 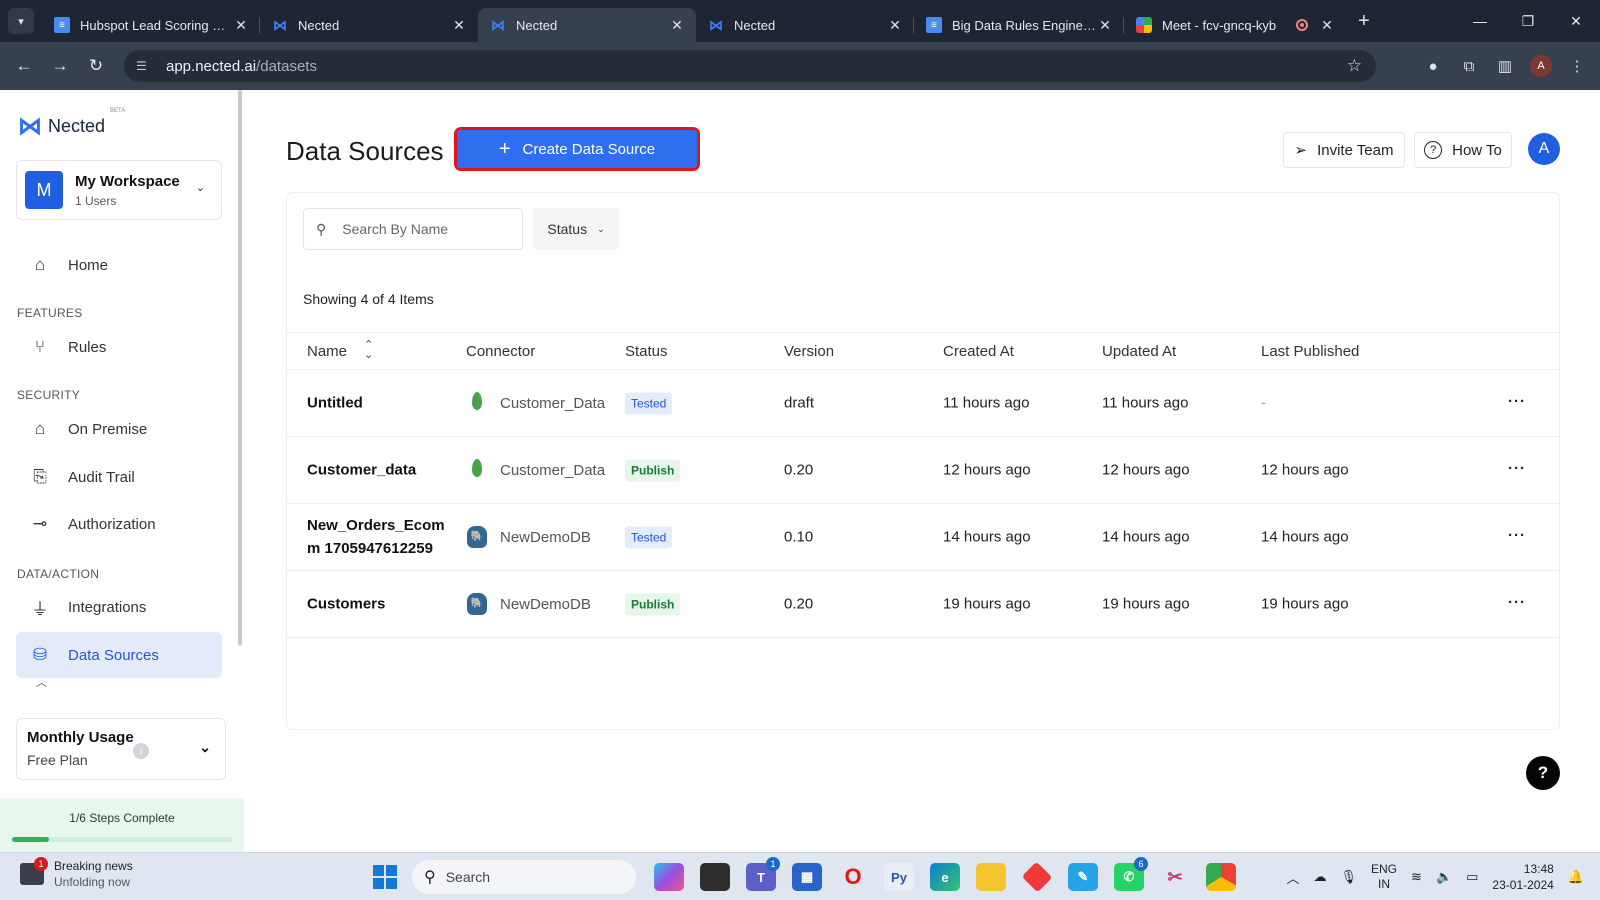 What do you see at coordinates (1235, 25) in the screenshot?
I see `browser-tab-6: Meet - fcv-gncq-kyb ✕` at bounding box center [1235, 25].